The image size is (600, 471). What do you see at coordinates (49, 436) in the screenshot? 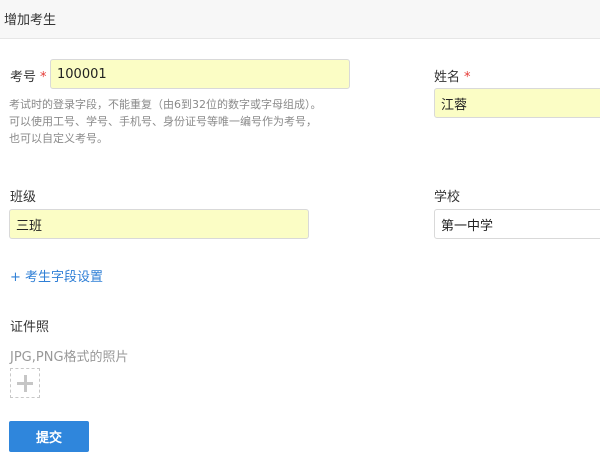
I see `submit-button: 提交` at bounding box center [49, 436].